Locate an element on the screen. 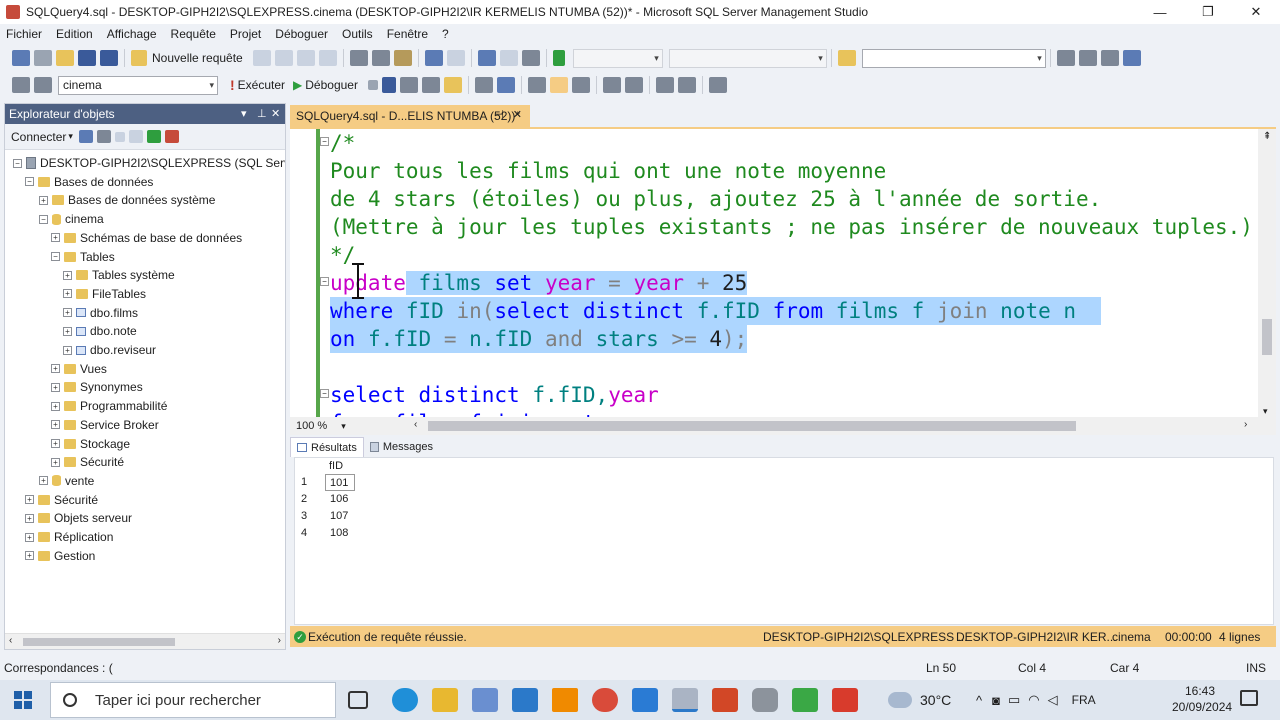  tab-close-icon: ✕ is located at coordinates (517, 114).